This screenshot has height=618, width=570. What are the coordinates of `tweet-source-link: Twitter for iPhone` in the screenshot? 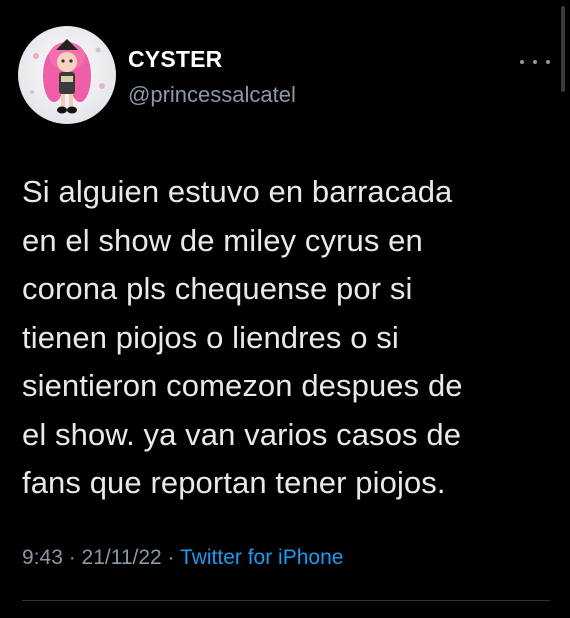 It's located at (261, 557).